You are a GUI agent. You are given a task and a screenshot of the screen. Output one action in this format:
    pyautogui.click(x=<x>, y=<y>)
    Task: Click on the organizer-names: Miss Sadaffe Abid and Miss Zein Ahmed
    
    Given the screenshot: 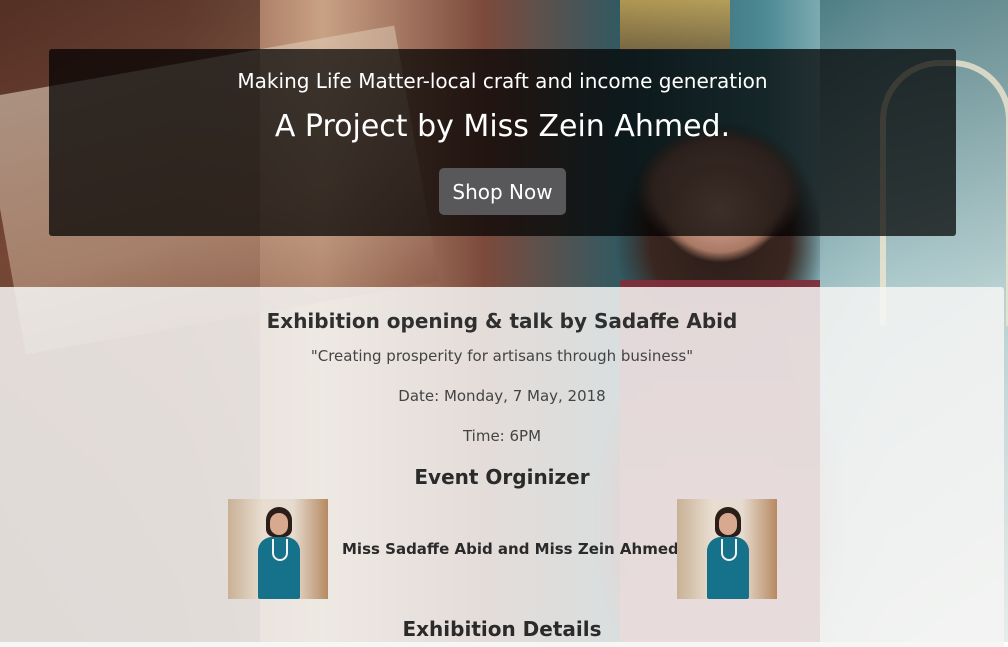 What is the action you would take?
    pyautogui.click(x=510, y=549)
    